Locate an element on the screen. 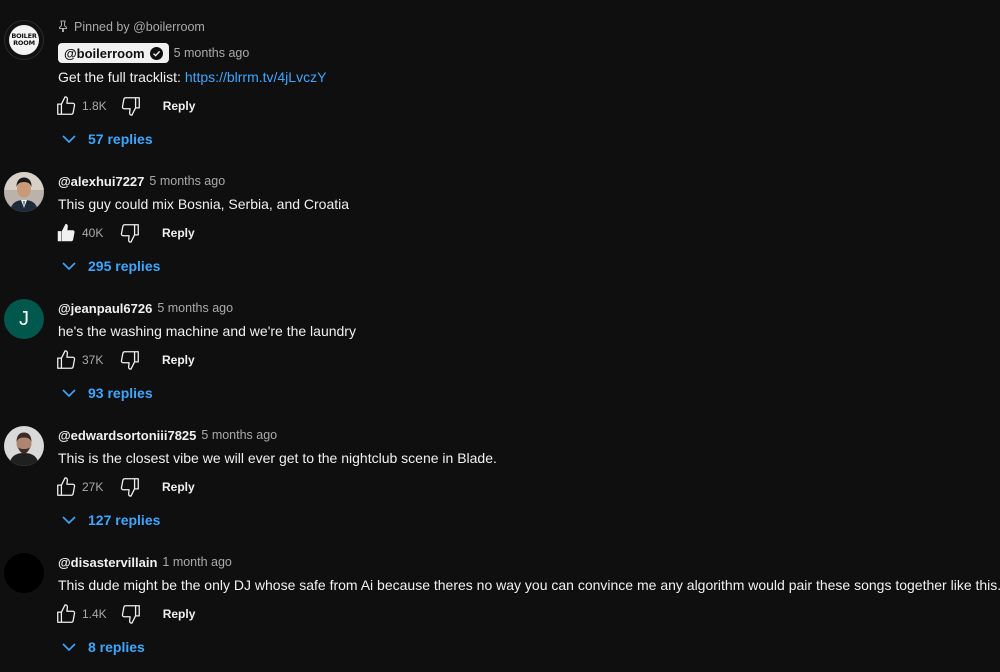 The height and width of the screenshot is (672, 1000). like-count: 40K is located at coordinates (93, 233).